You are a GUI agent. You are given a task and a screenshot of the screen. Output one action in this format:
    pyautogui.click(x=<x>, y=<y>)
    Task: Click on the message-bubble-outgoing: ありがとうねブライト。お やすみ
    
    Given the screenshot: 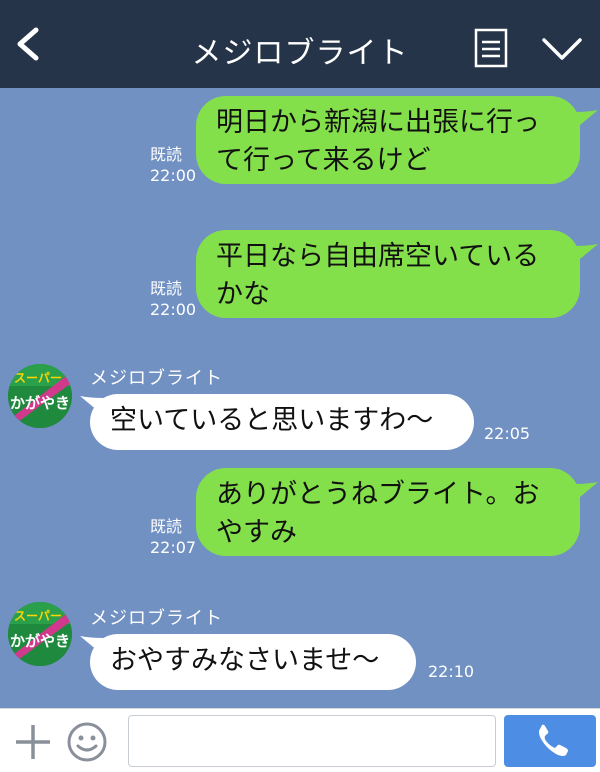 What is the action you would take?
    pyautogui.click(x=388, y=512)
    